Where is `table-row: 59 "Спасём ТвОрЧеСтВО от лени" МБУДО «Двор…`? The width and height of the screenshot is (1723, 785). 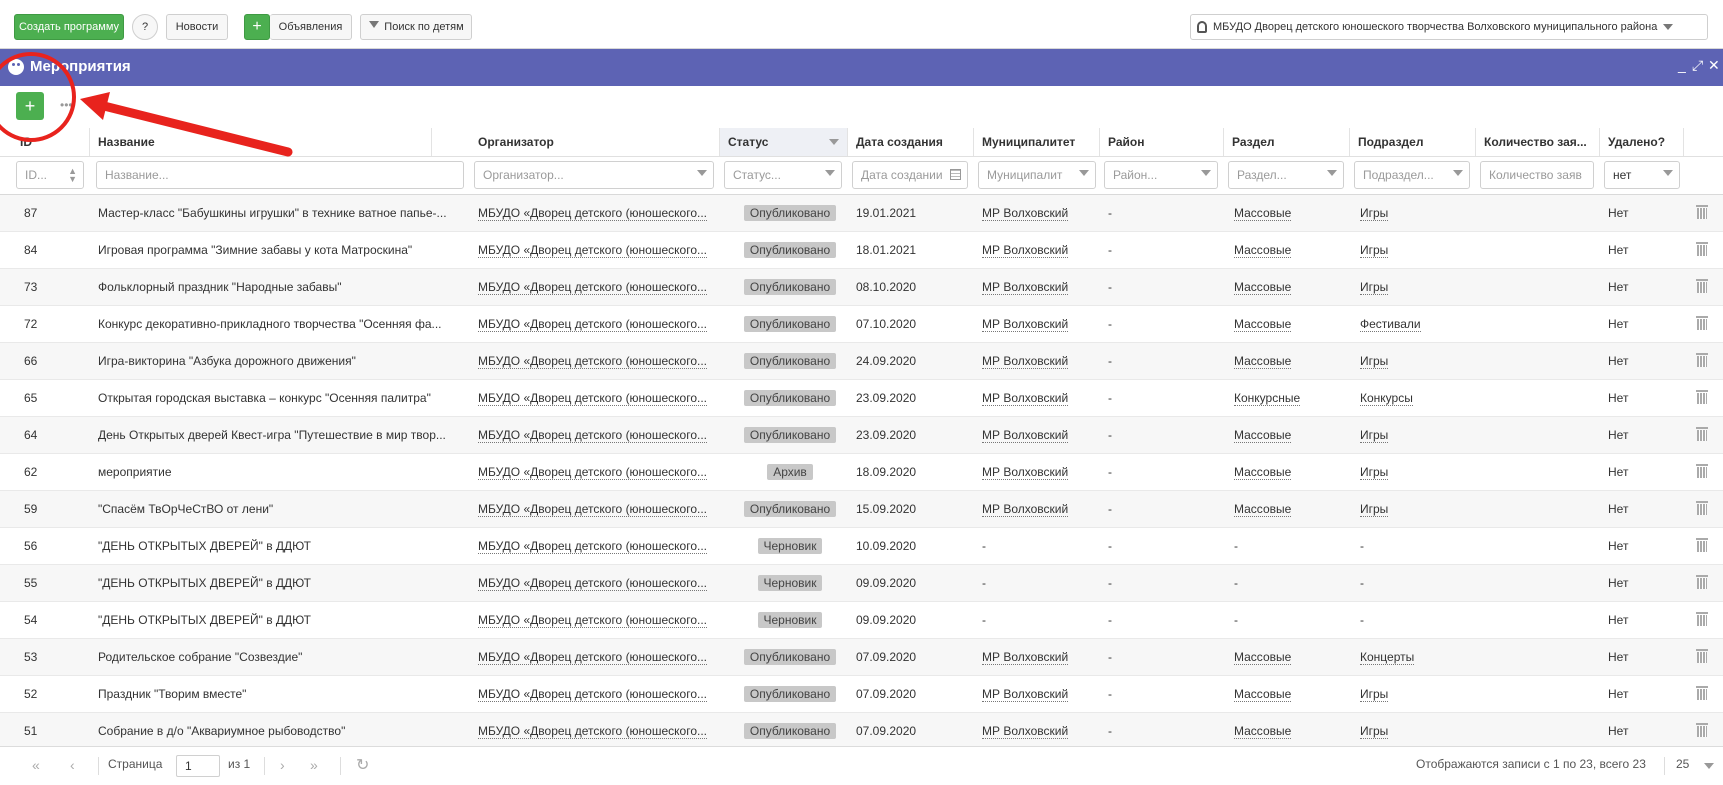
table-row: 59 "Спасём ТвОрЧеСтВО от лени" МБУДО «Двор… is located at coordinates (861, 509).